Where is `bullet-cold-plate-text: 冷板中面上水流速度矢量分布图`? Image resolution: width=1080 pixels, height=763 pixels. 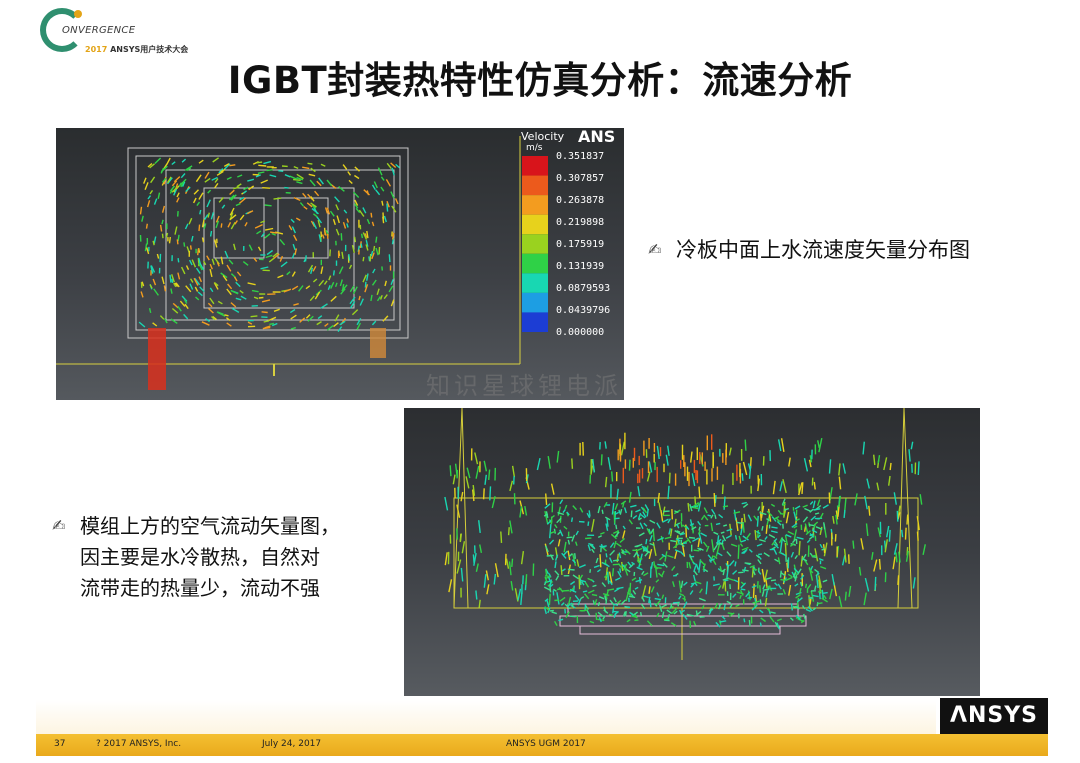
bullet-cold-plate-text: 冷板中面上水流速度矢量分布图 is located at coordinates (823, 250).